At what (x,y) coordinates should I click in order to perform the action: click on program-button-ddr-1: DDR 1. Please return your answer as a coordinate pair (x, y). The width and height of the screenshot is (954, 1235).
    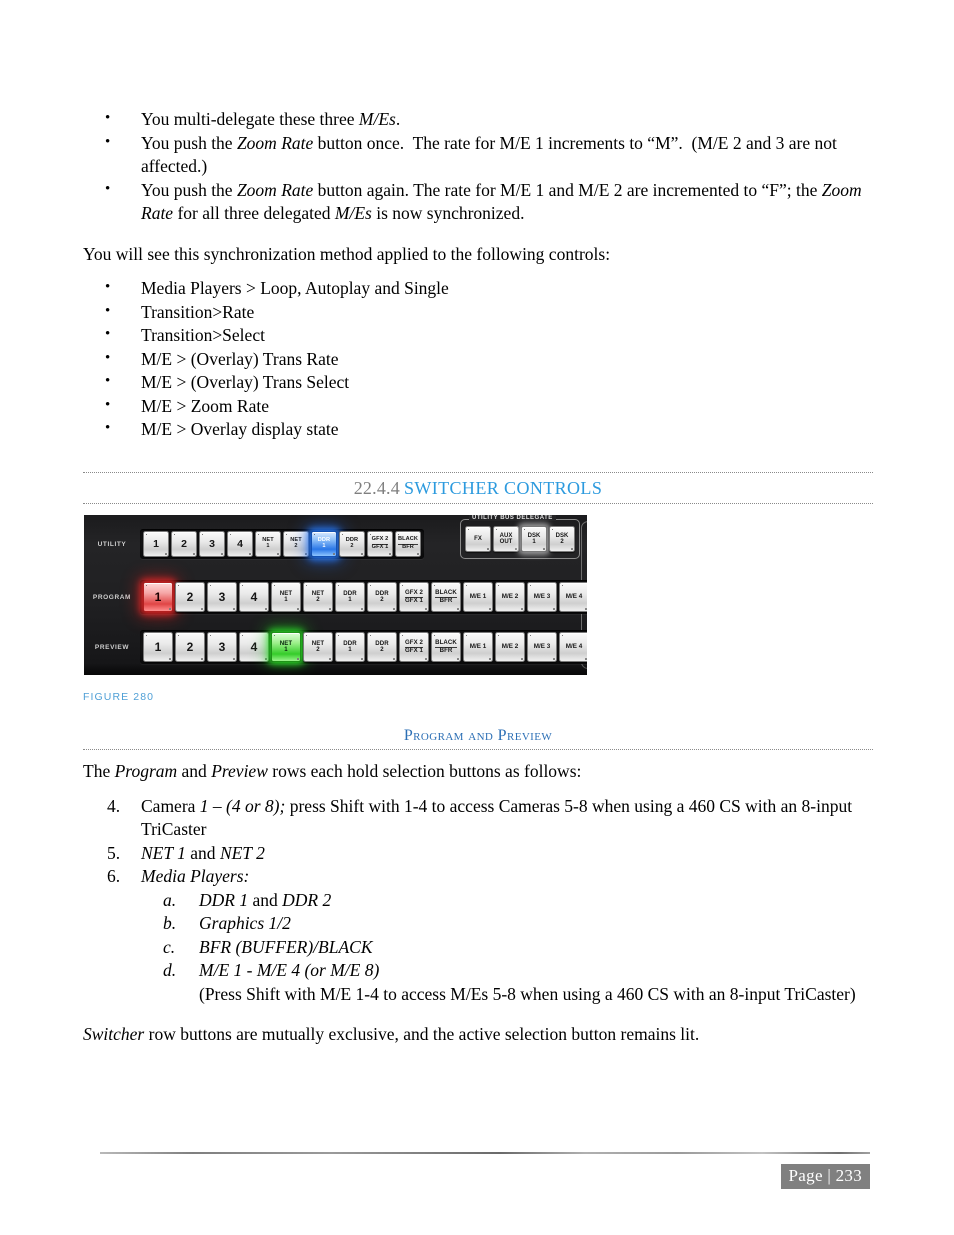
    Looking at the image, I should click on (350, 597).